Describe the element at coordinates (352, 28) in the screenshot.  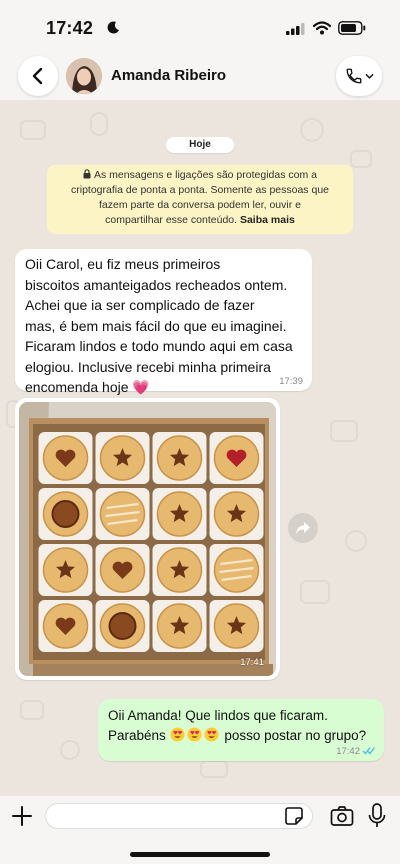
I see `battery-icon` at that location.